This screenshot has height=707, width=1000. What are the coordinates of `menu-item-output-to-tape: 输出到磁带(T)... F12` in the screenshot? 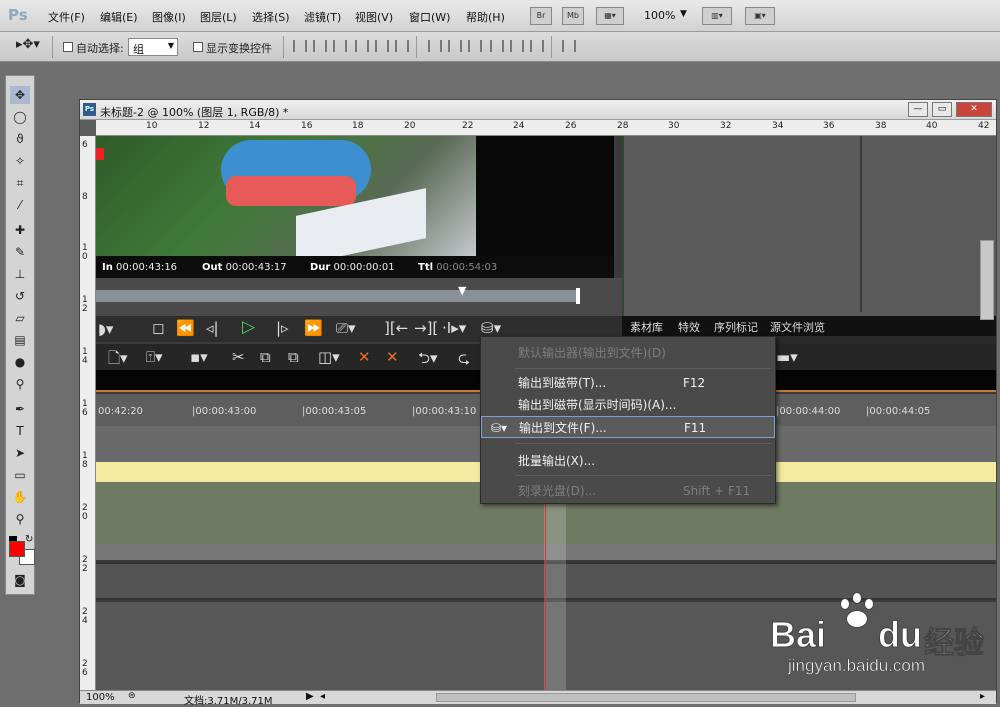 It's located at (628, 383).